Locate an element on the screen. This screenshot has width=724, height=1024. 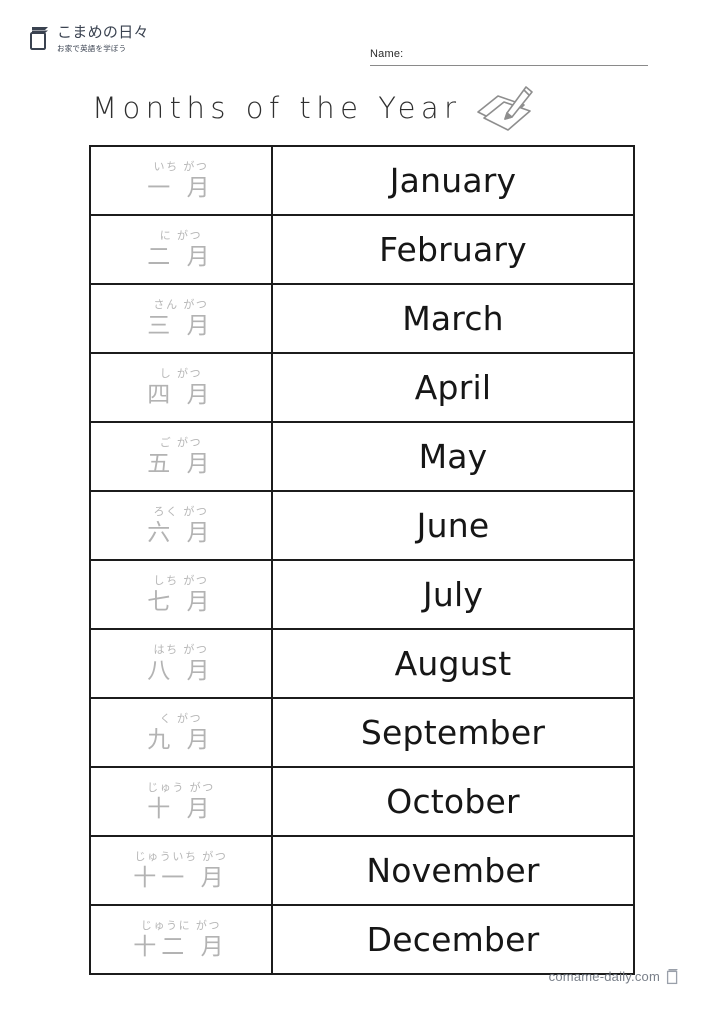
table-row: し がつ 四 月 April is located at coordinates (362, 387).